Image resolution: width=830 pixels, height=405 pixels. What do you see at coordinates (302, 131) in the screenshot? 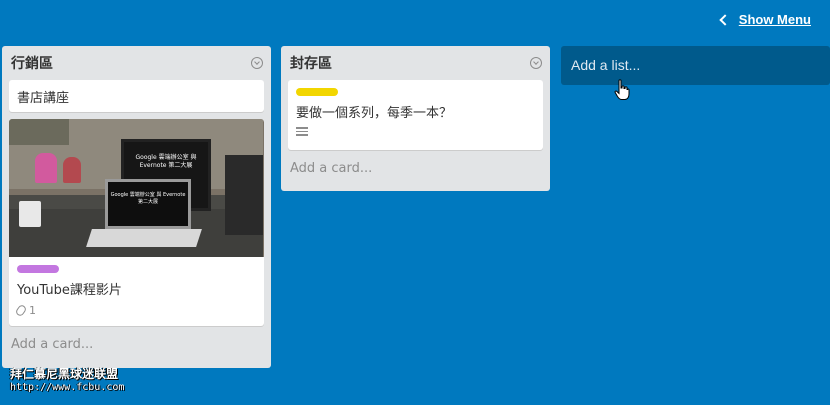
I see `description-lines-icon` at bounding box center [302, 131].